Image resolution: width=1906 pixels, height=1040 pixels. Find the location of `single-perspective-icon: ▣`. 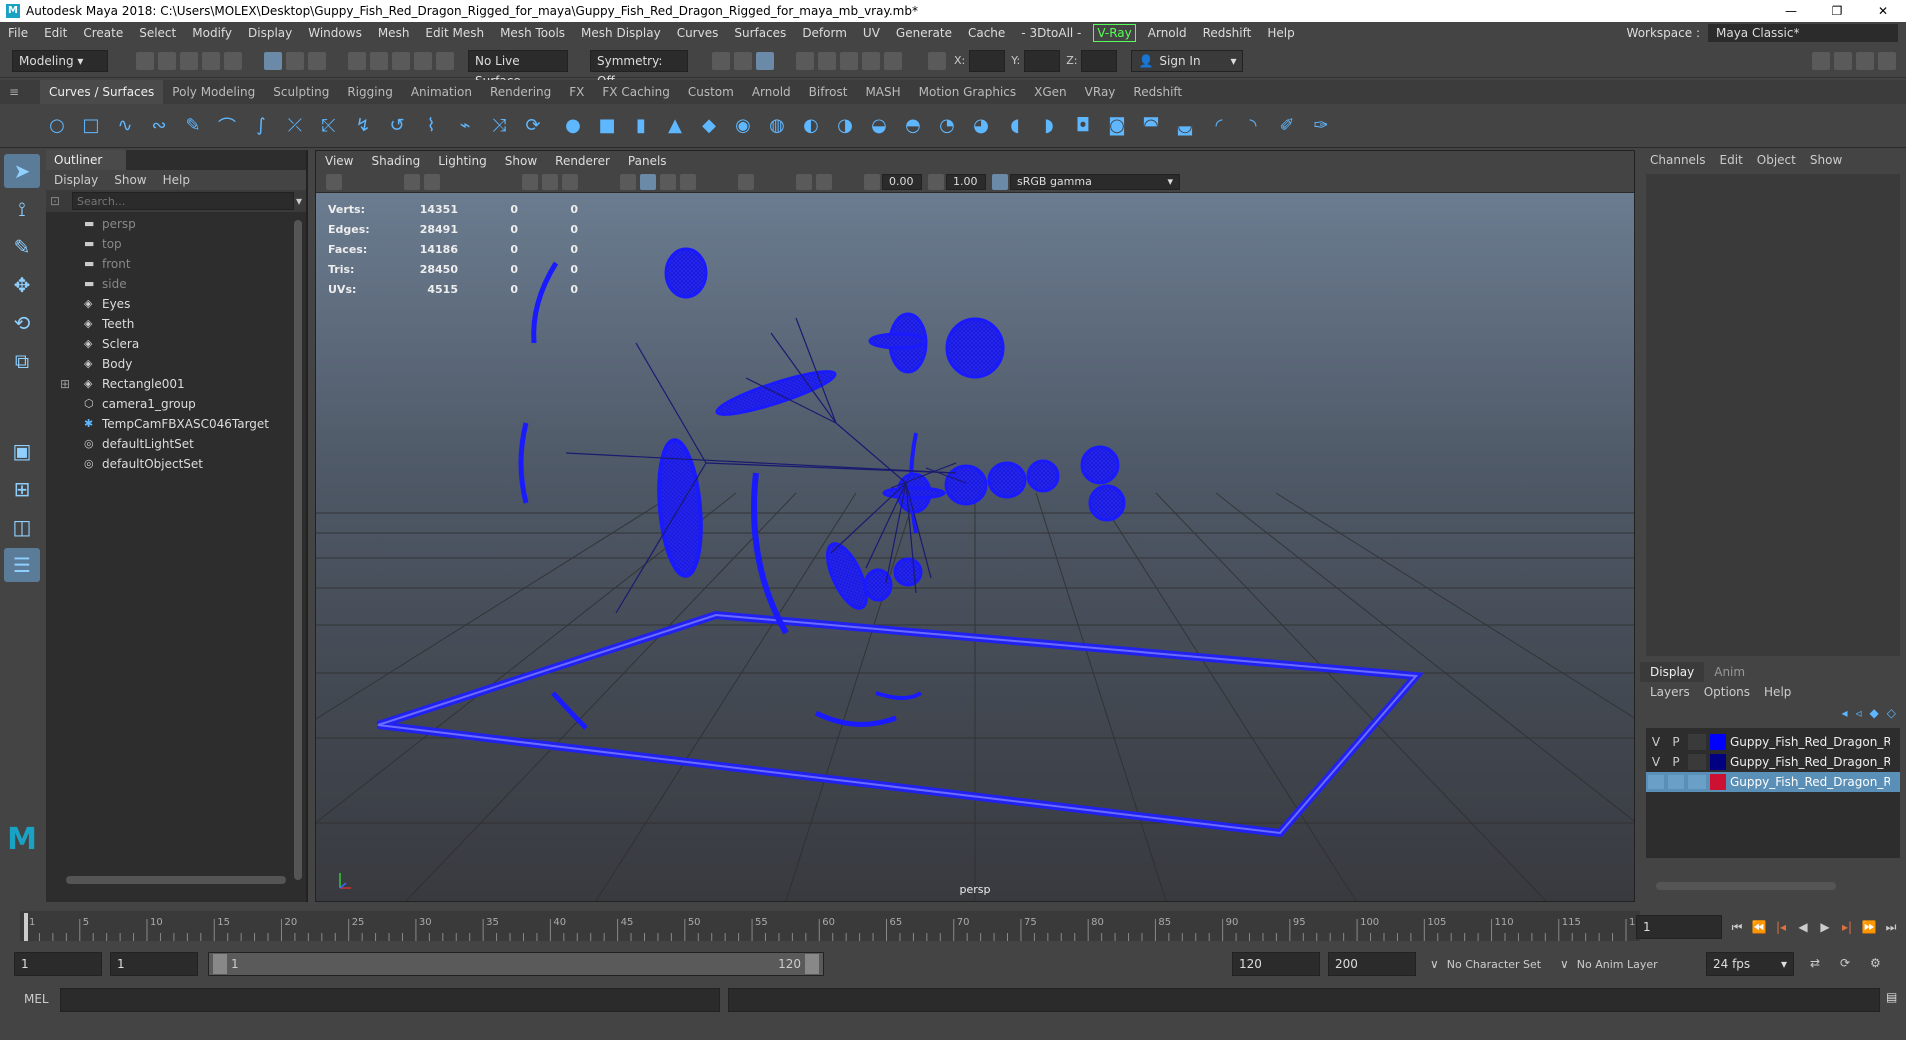

single-perspective-icon: ▣ is located at coordinates (22, 451).